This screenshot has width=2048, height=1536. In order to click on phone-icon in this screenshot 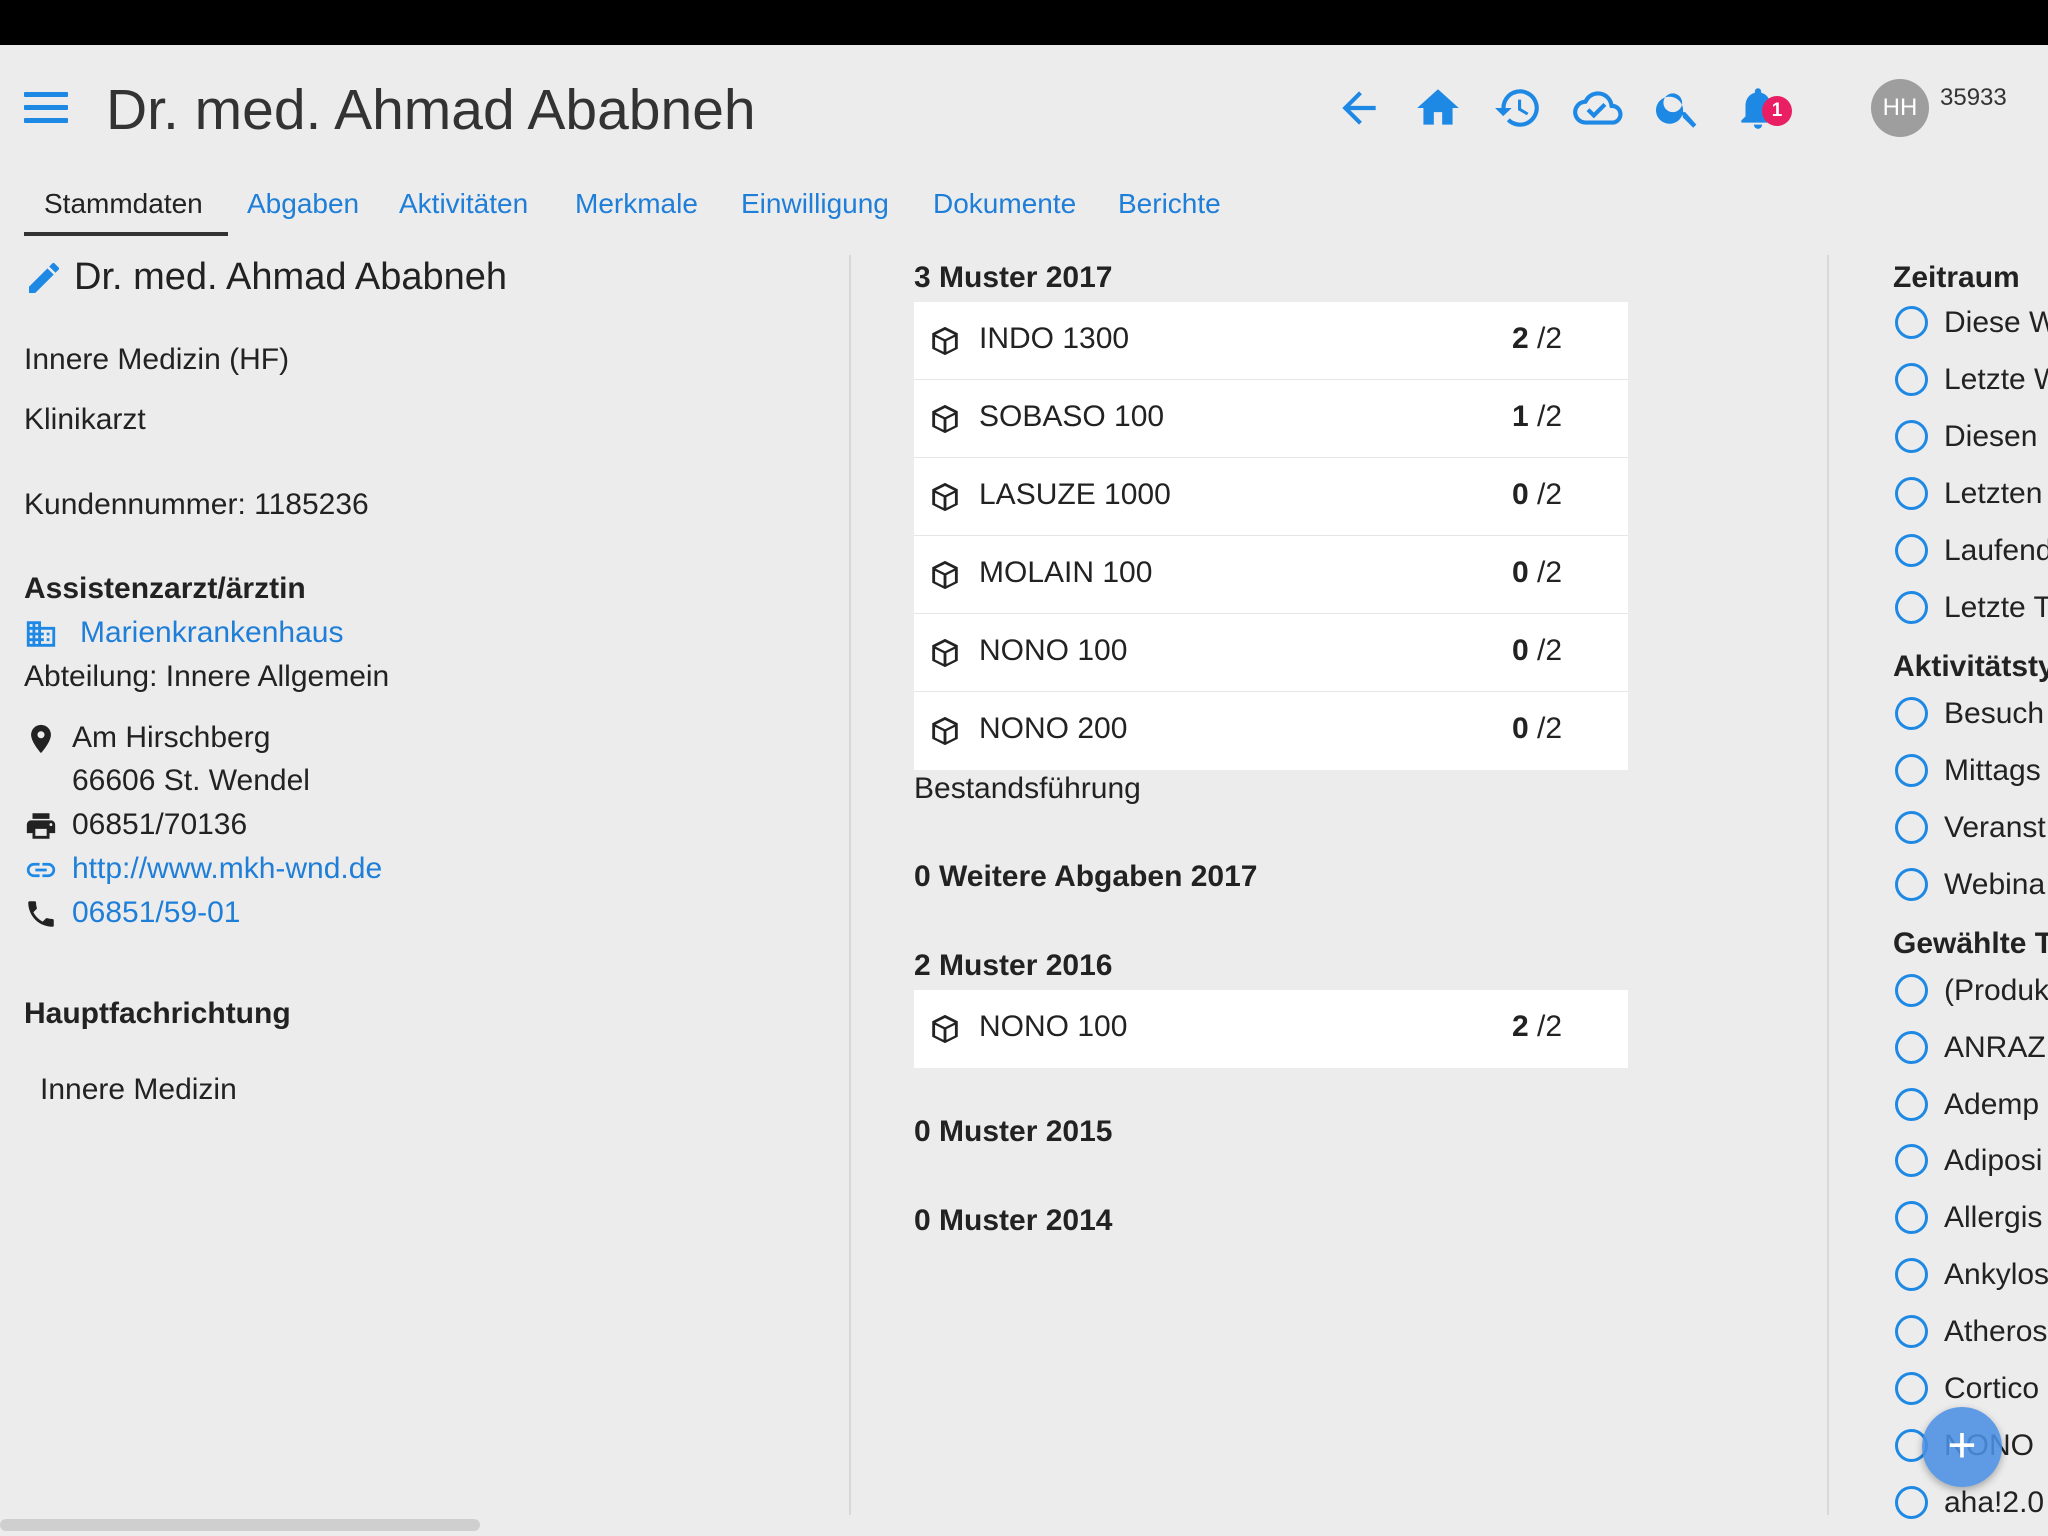, I will do `click(41, 914)`.